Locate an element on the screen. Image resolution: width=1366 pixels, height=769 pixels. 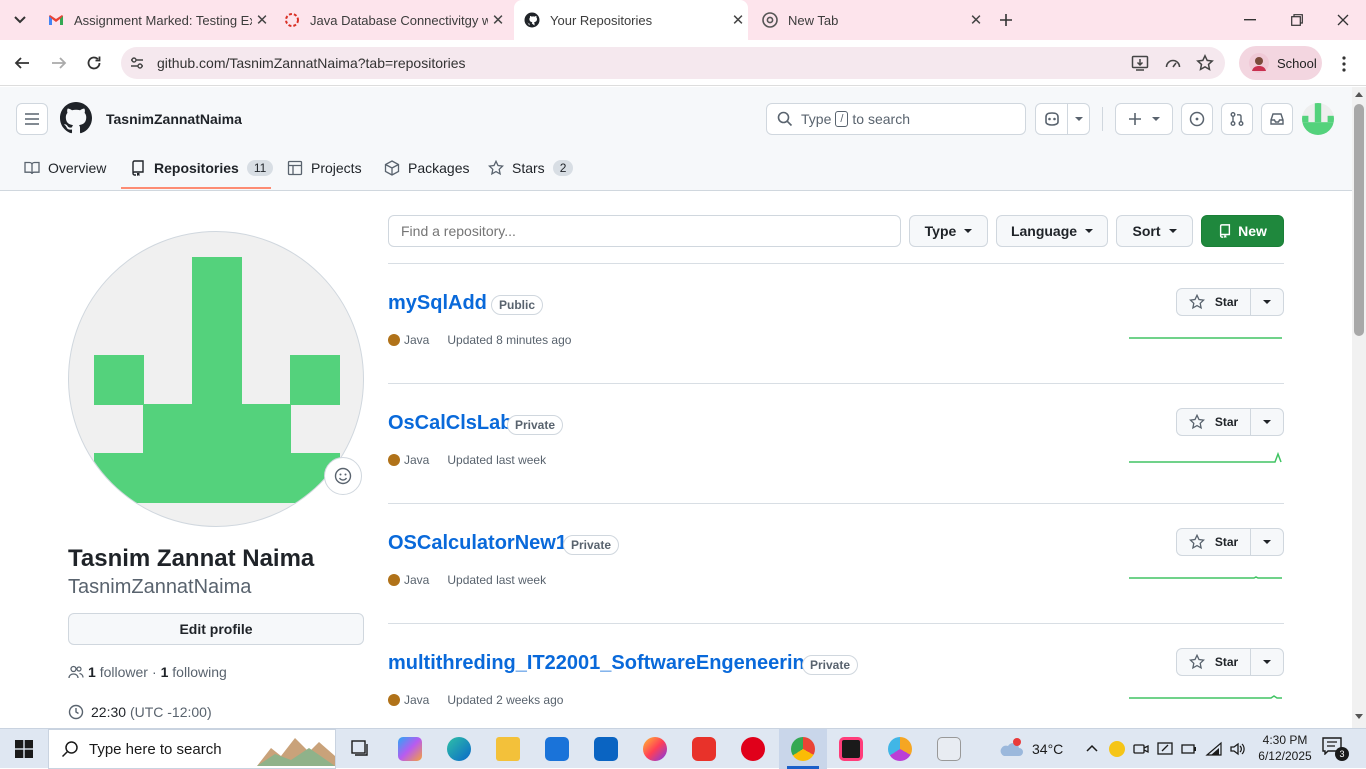
tab-repositories: Repositories 11 is located at coordinates (202, 168).